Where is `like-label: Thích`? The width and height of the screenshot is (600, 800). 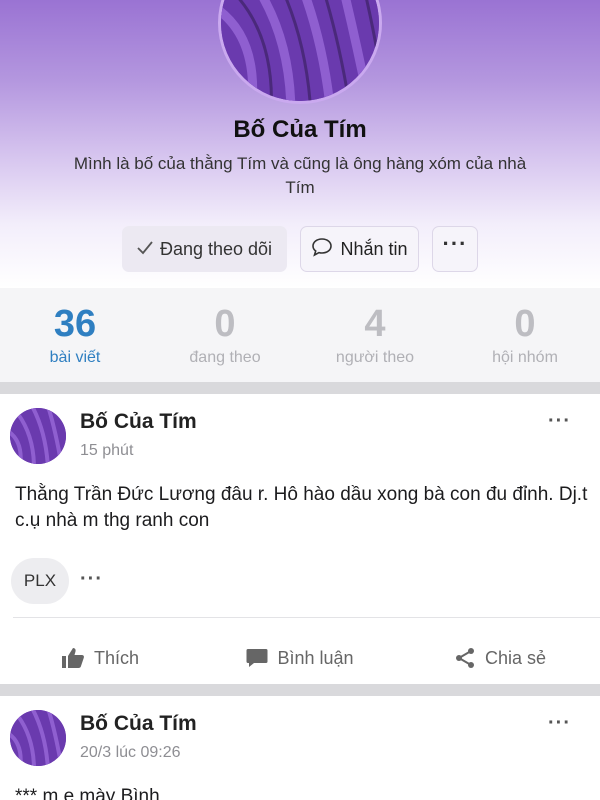 like-label: Thích is located at coordinates (116, 657).